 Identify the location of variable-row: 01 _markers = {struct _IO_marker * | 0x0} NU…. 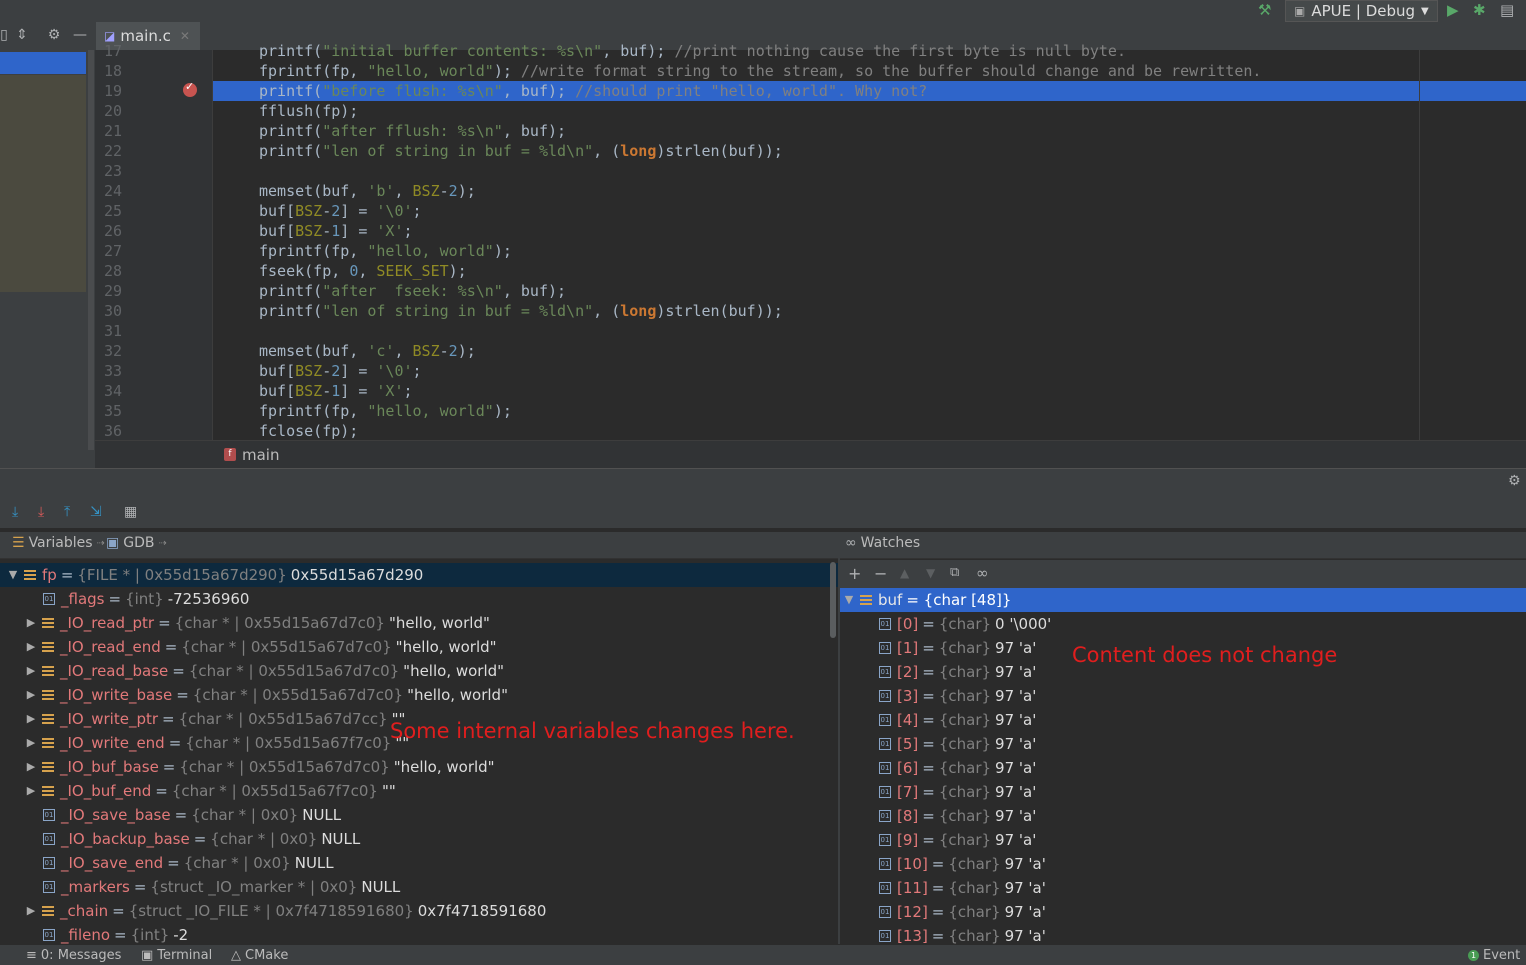
(419, 887).